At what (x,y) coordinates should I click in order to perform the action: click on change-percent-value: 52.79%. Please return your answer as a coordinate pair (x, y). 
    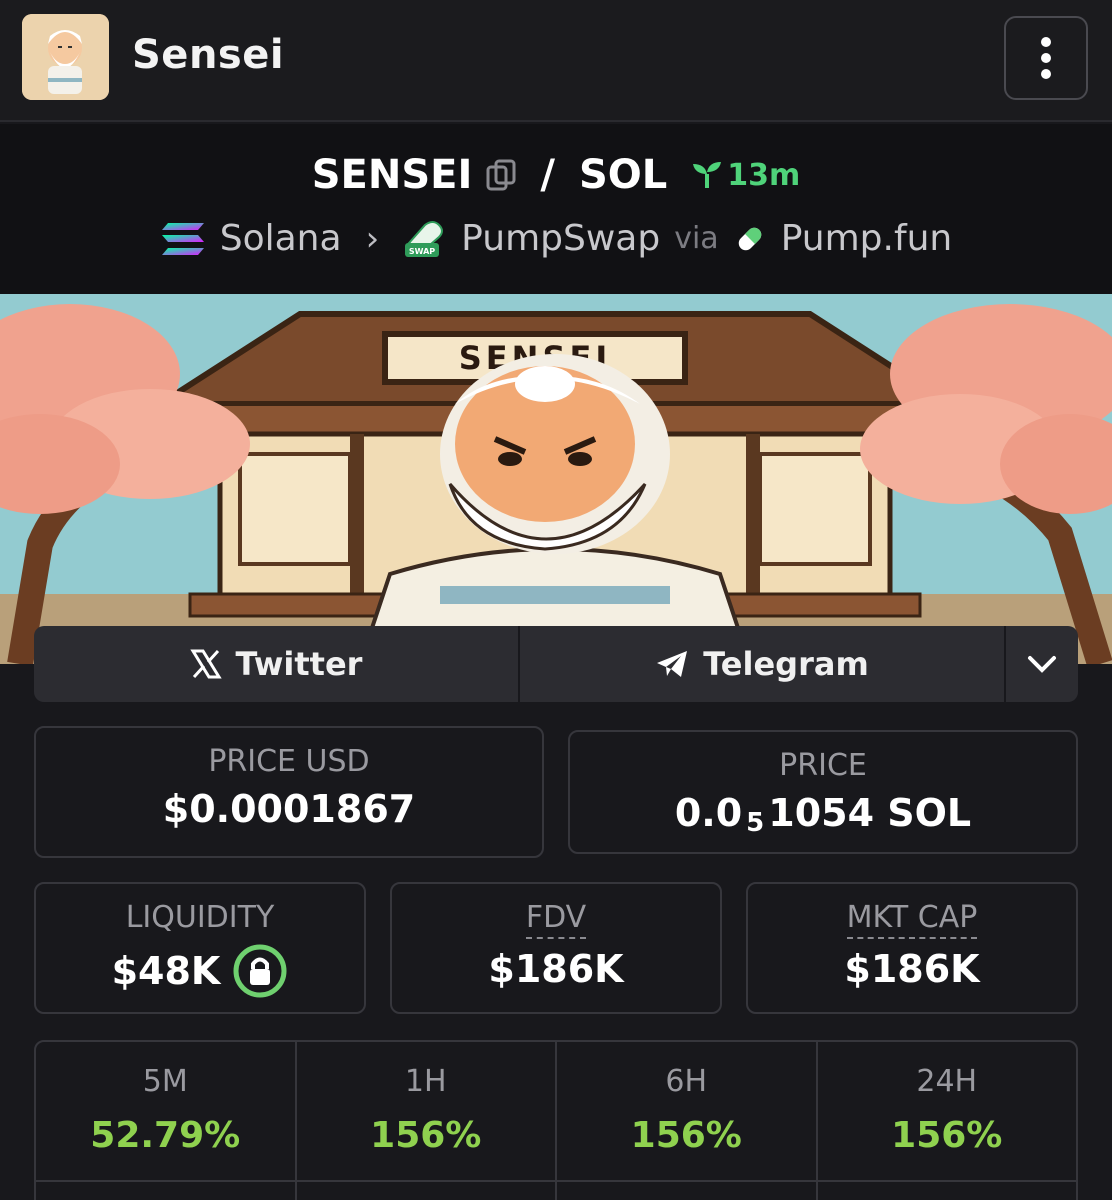
    Looking at the image, I should click on (165, 1135).